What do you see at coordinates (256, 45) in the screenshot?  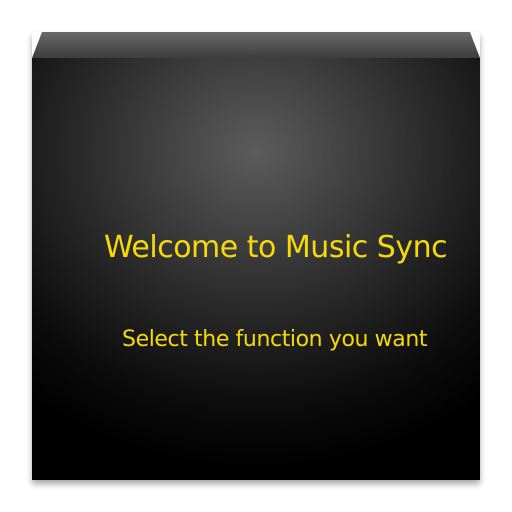 I see `icon-bevel` at bounding box center [256, 45].